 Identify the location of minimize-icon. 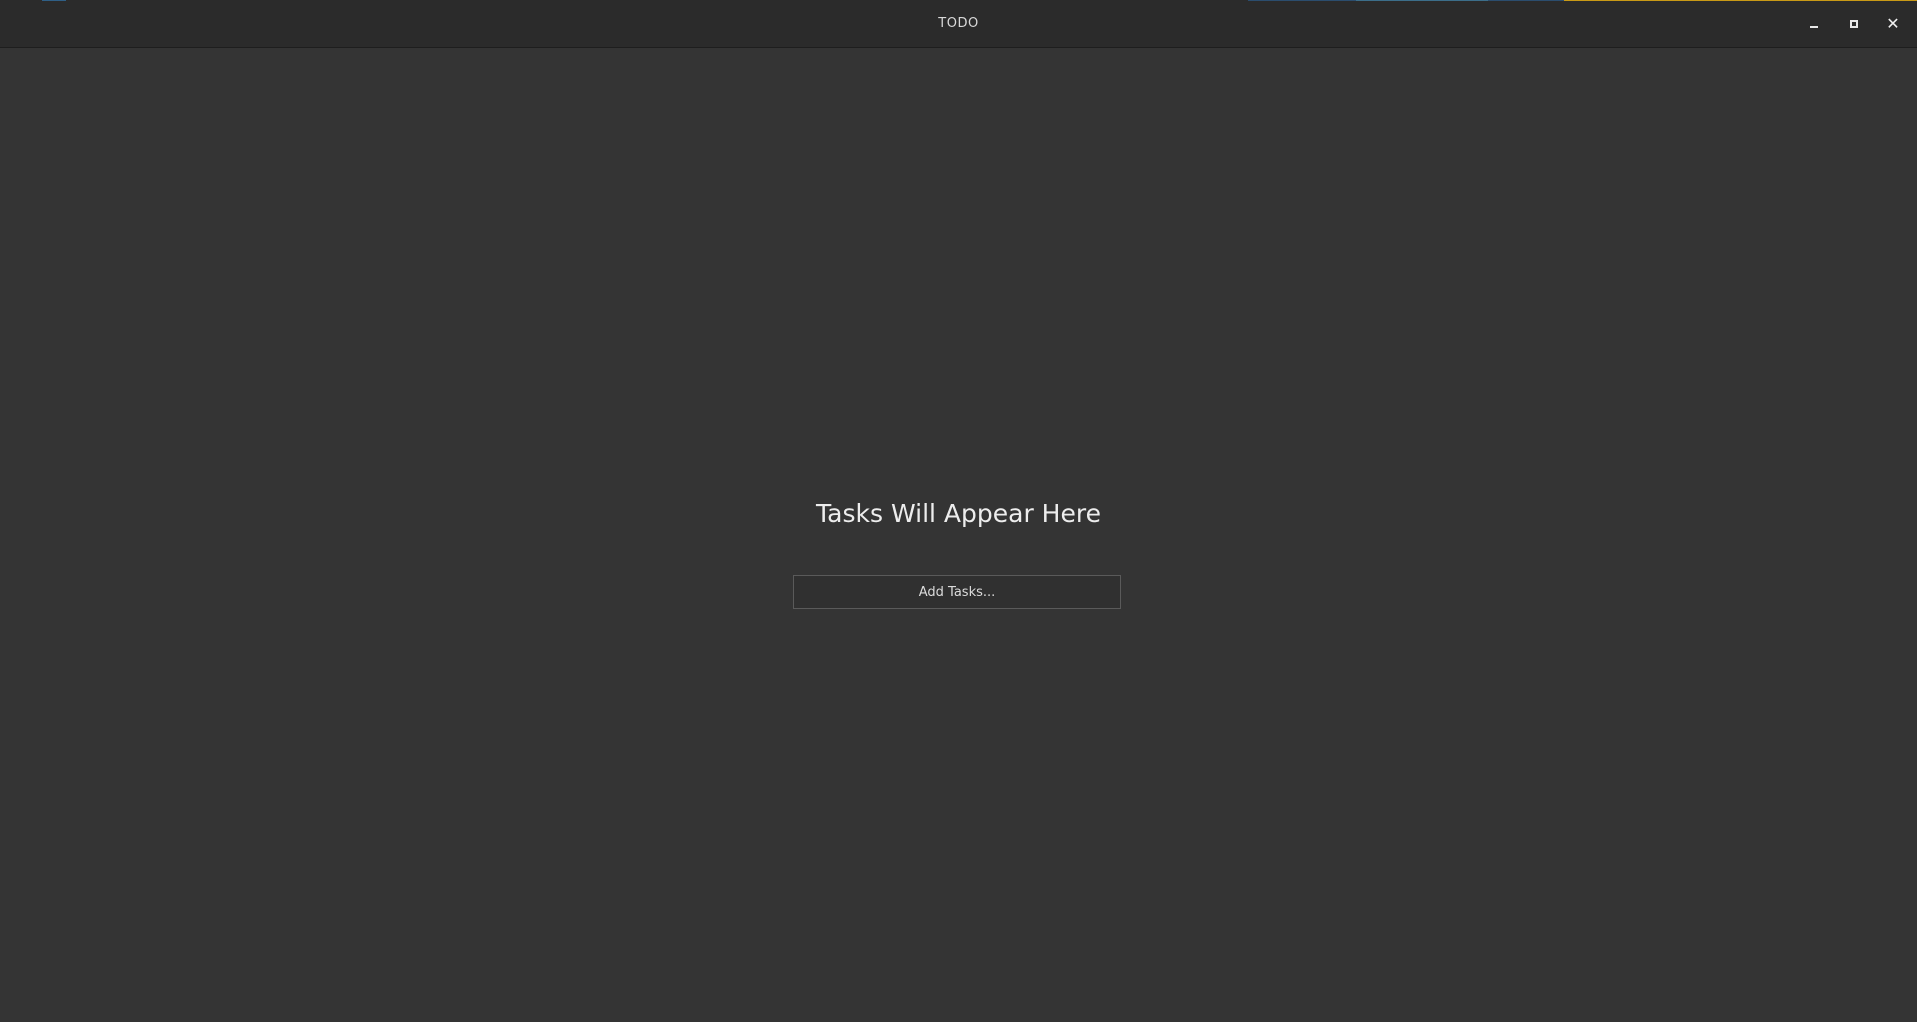
(1814, 27).